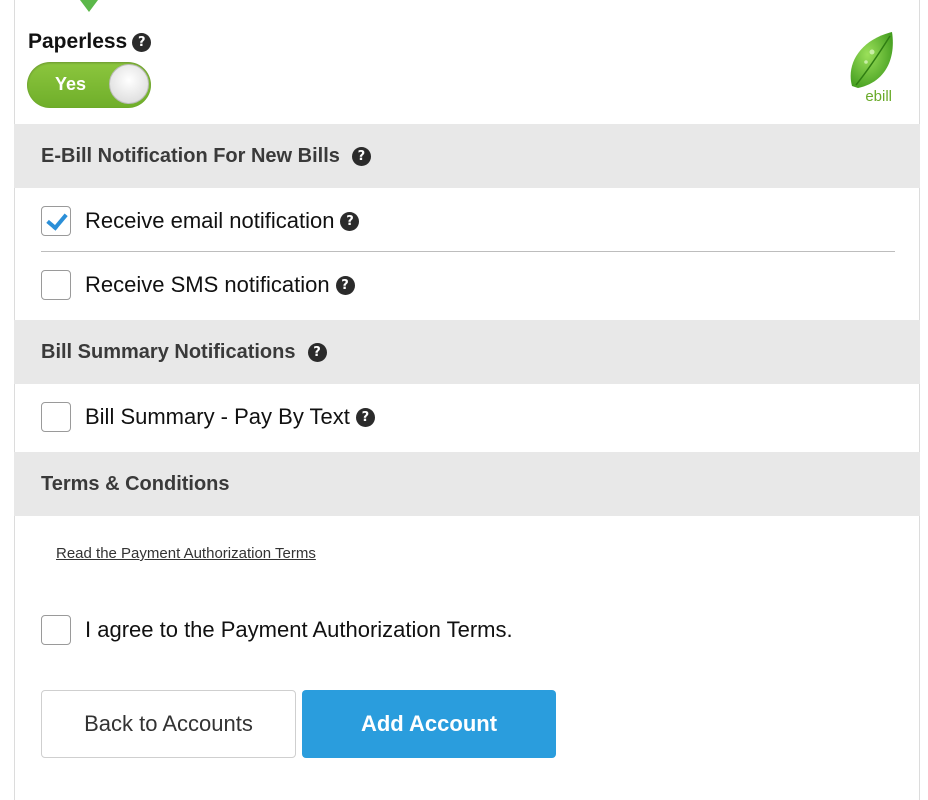  I want to click on toggle-knob, so click(129, 84).